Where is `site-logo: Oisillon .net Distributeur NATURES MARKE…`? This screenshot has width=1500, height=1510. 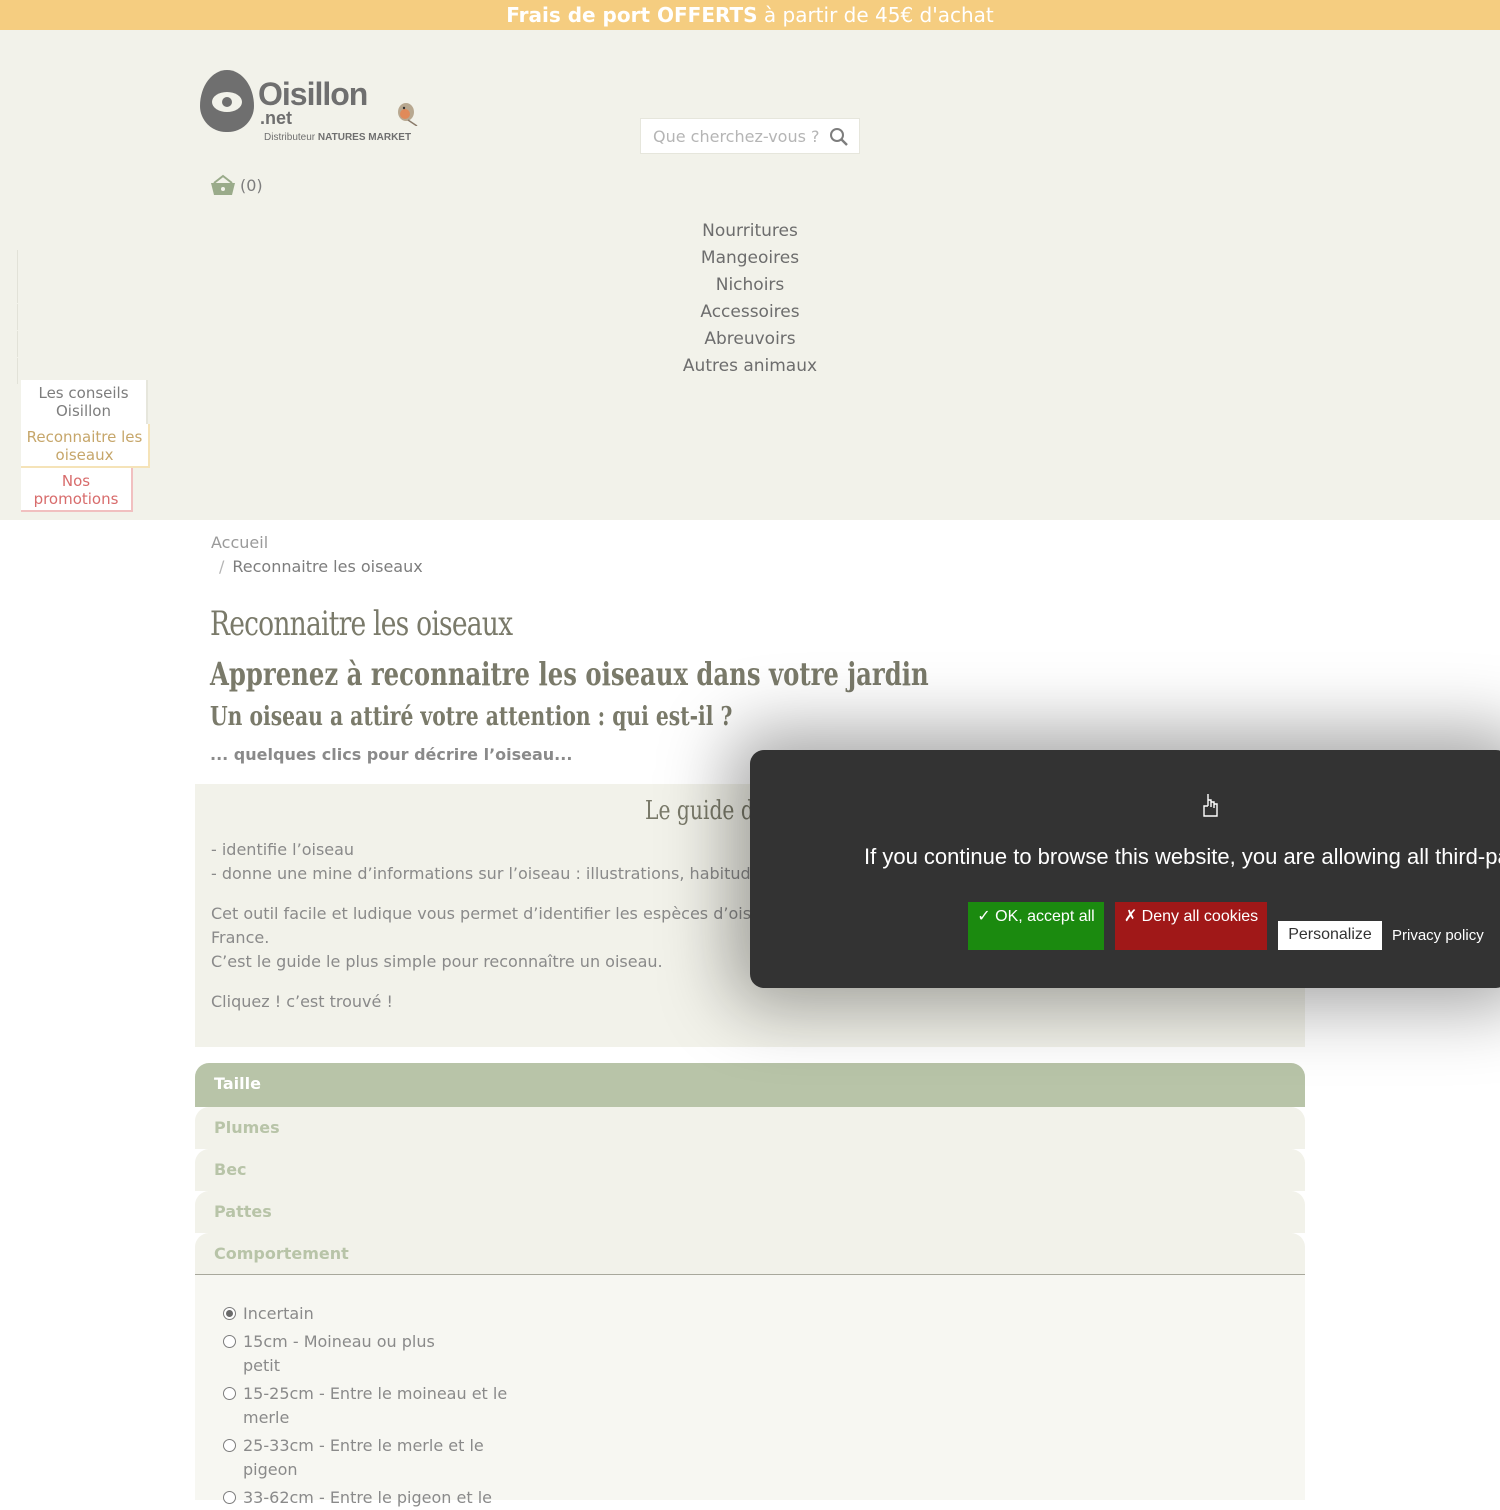 site-logo: Oisillon .net Distributeur NATURES MARKE… is located at coordinates (315, 109).